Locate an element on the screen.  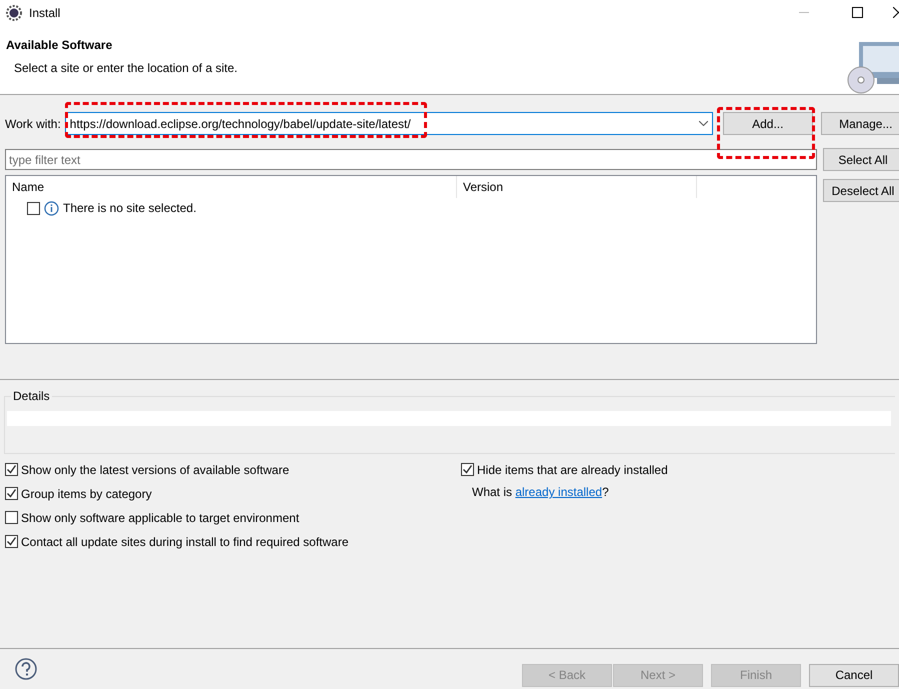
info-icon is located at coordinates (51, 208).